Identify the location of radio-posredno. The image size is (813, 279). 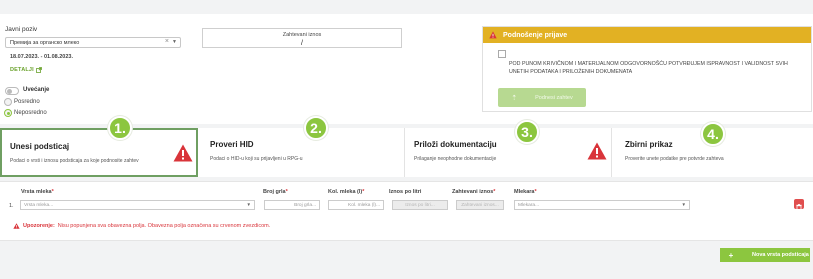
(8, 102).